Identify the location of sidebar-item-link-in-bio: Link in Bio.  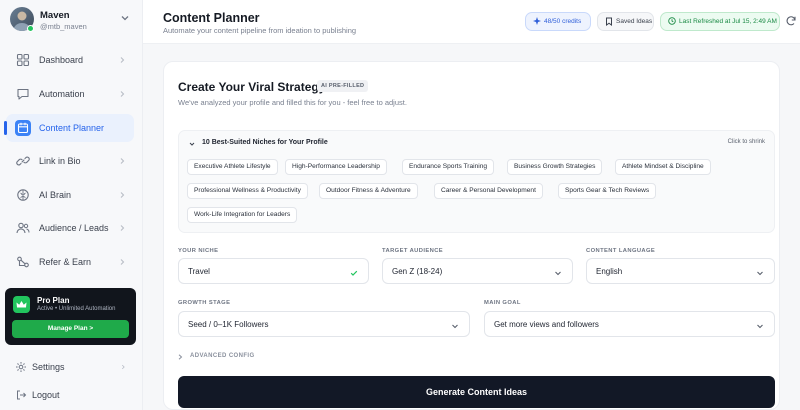
(70, 161).